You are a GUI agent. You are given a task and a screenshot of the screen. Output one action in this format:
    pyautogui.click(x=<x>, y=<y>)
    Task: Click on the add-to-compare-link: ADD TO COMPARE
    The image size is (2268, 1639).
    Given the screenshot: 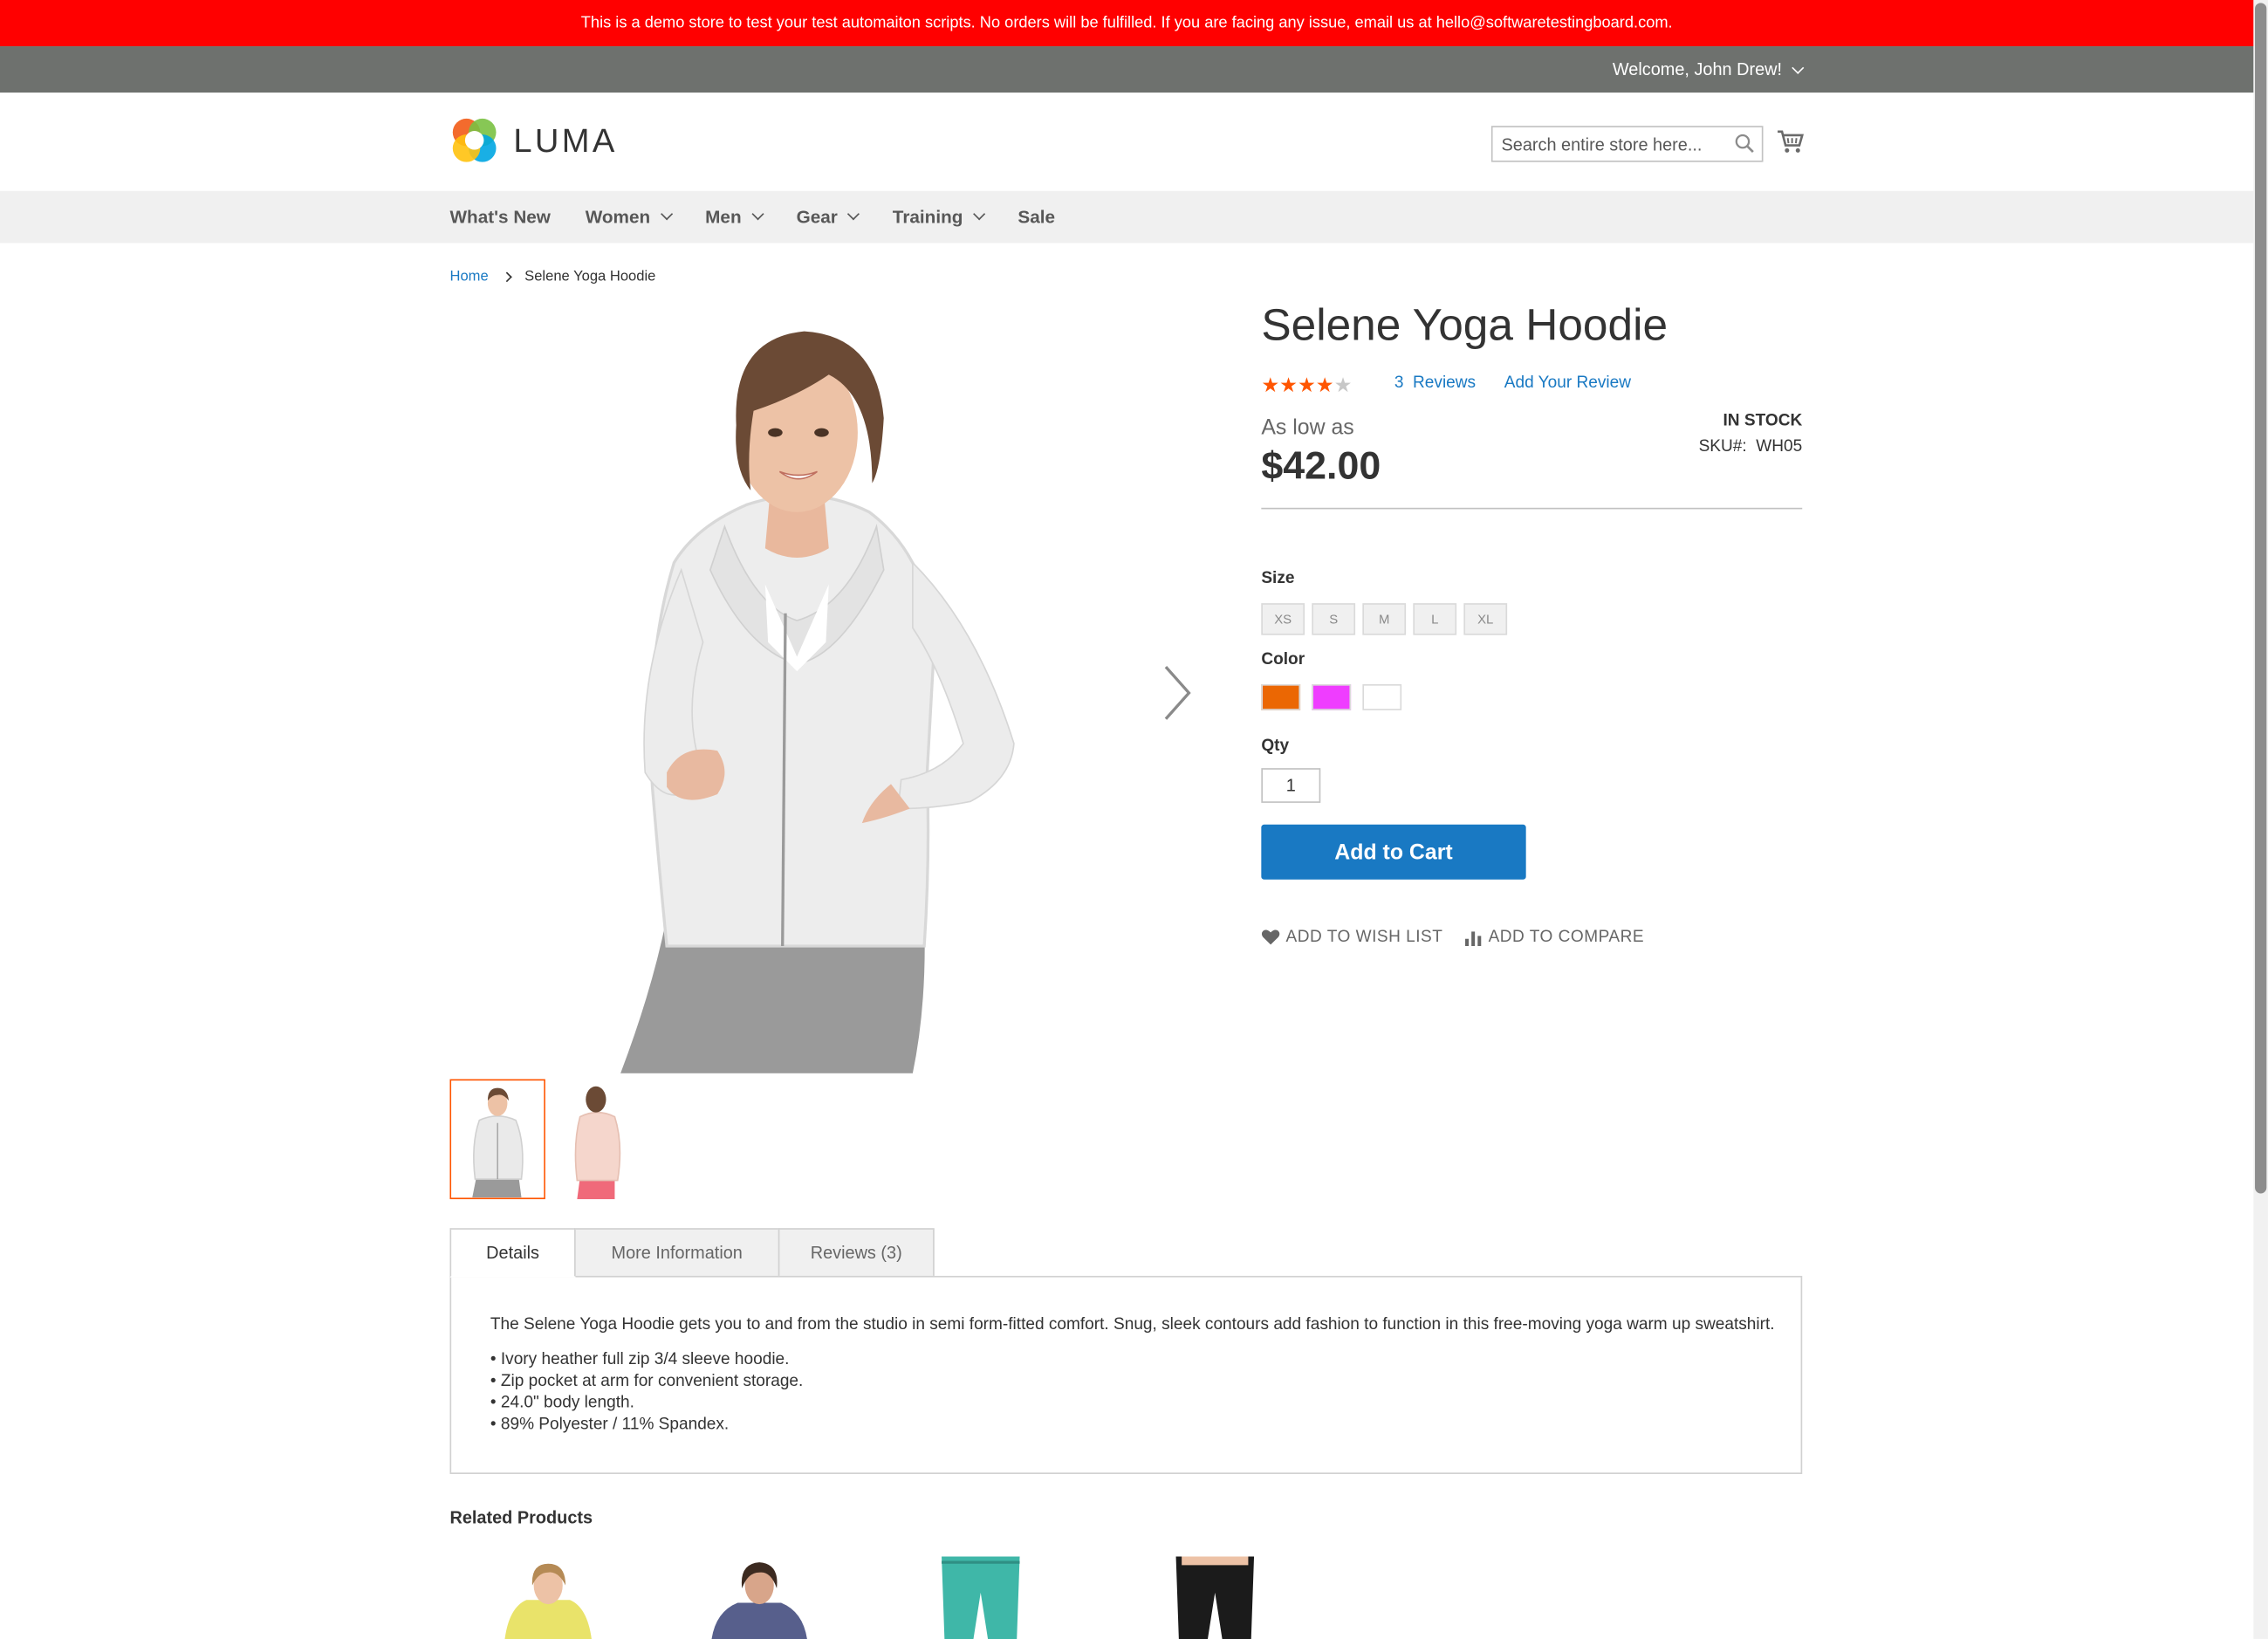 What is the action you would take?
    pyautogui.click(x=1554, y=938)
    